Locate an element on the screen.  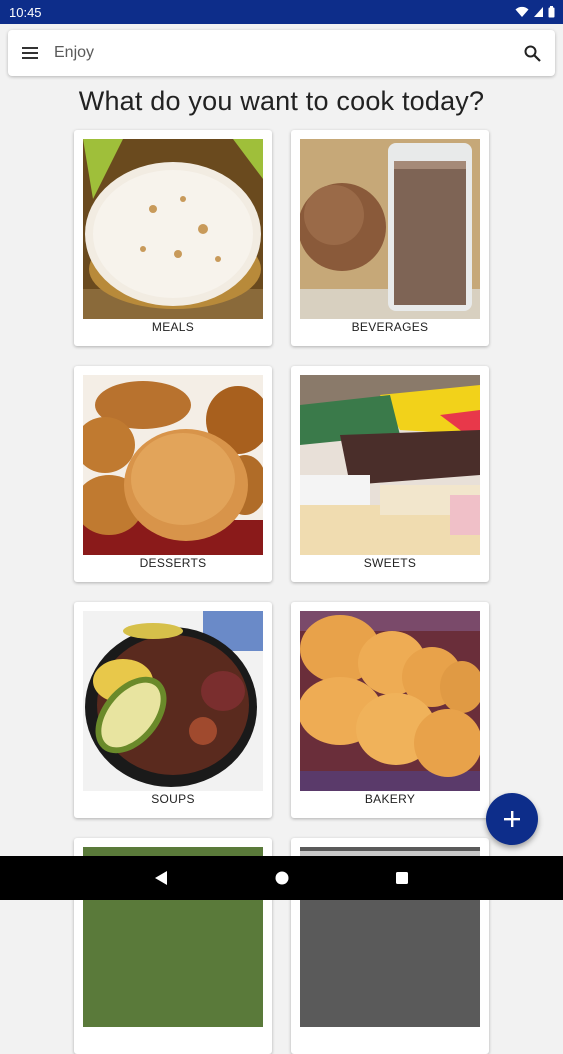
category-card-desserts: DESSERTS is located at coordinates (173, 474).